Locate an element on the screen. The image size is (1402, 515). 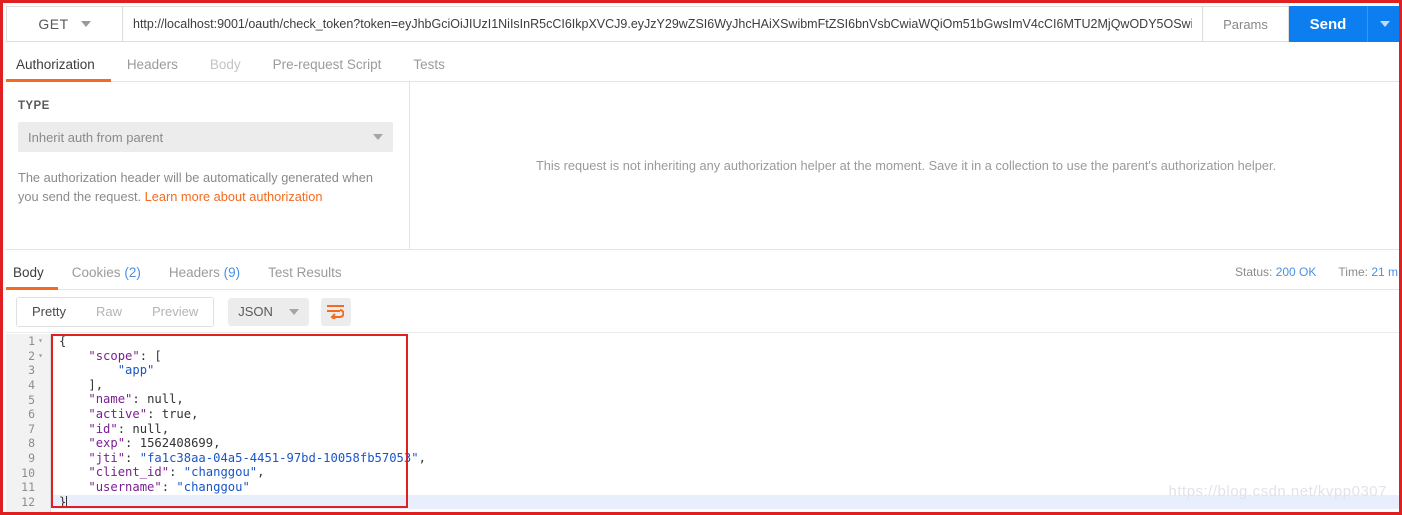
send-options-button is located at coordinates (1383, 24).